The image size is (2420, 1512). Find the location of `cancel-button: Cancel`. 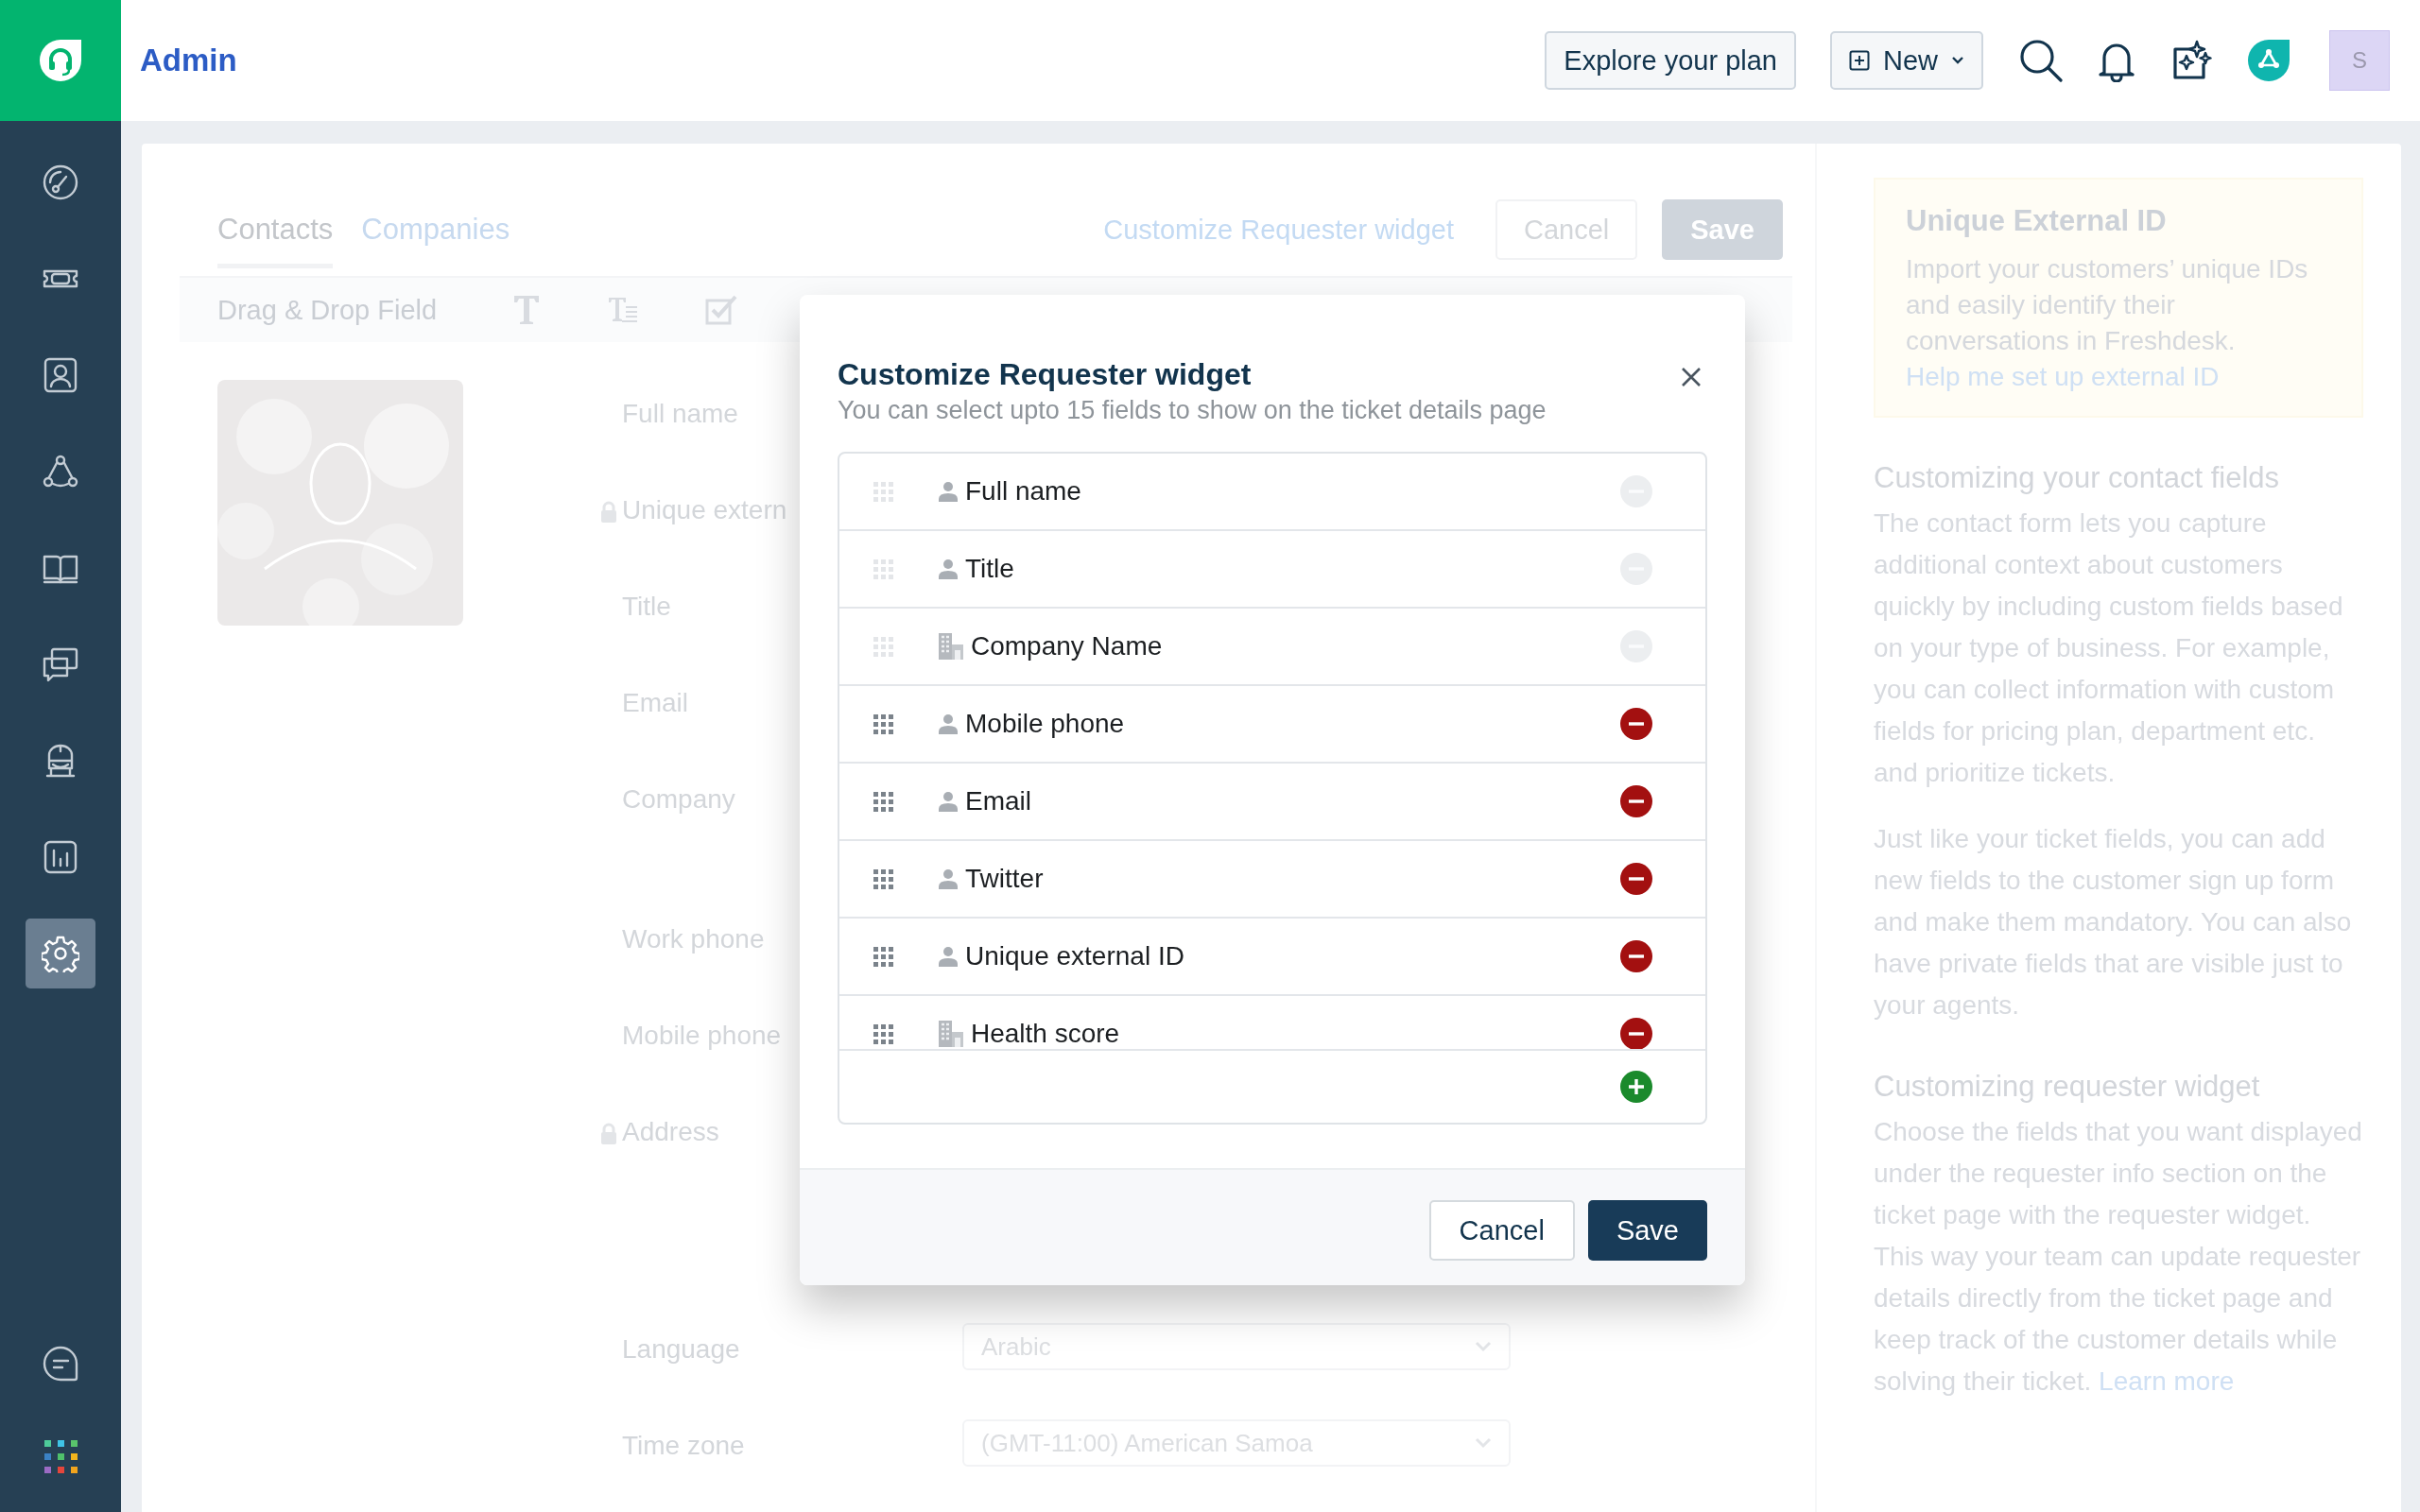

cancel-button: Cancel is located at coordinates (1502, 1230).